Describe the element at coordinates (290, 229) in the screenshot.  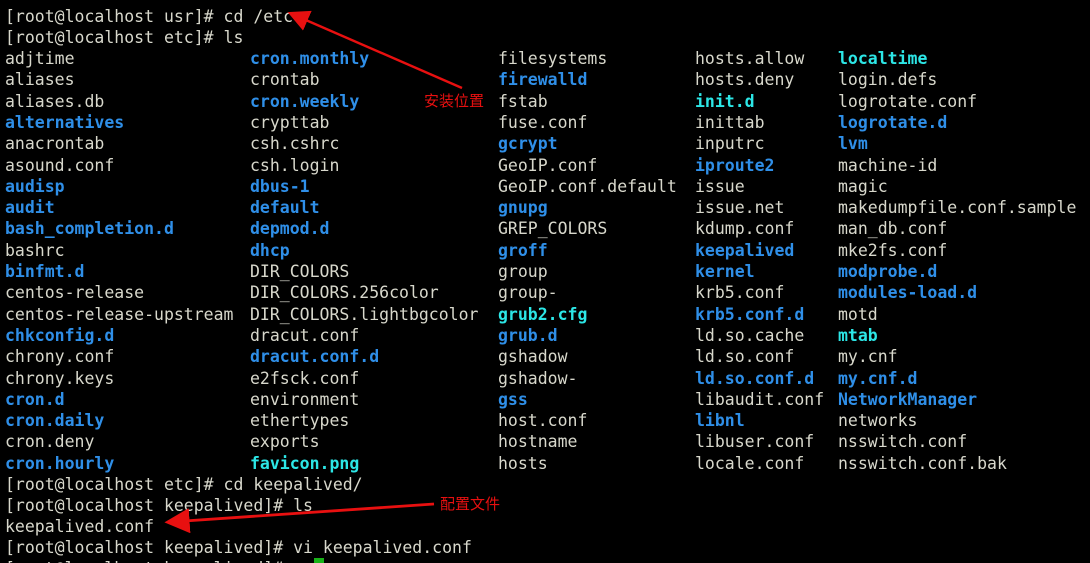
I see `file-entry: depmod.d` at that location.